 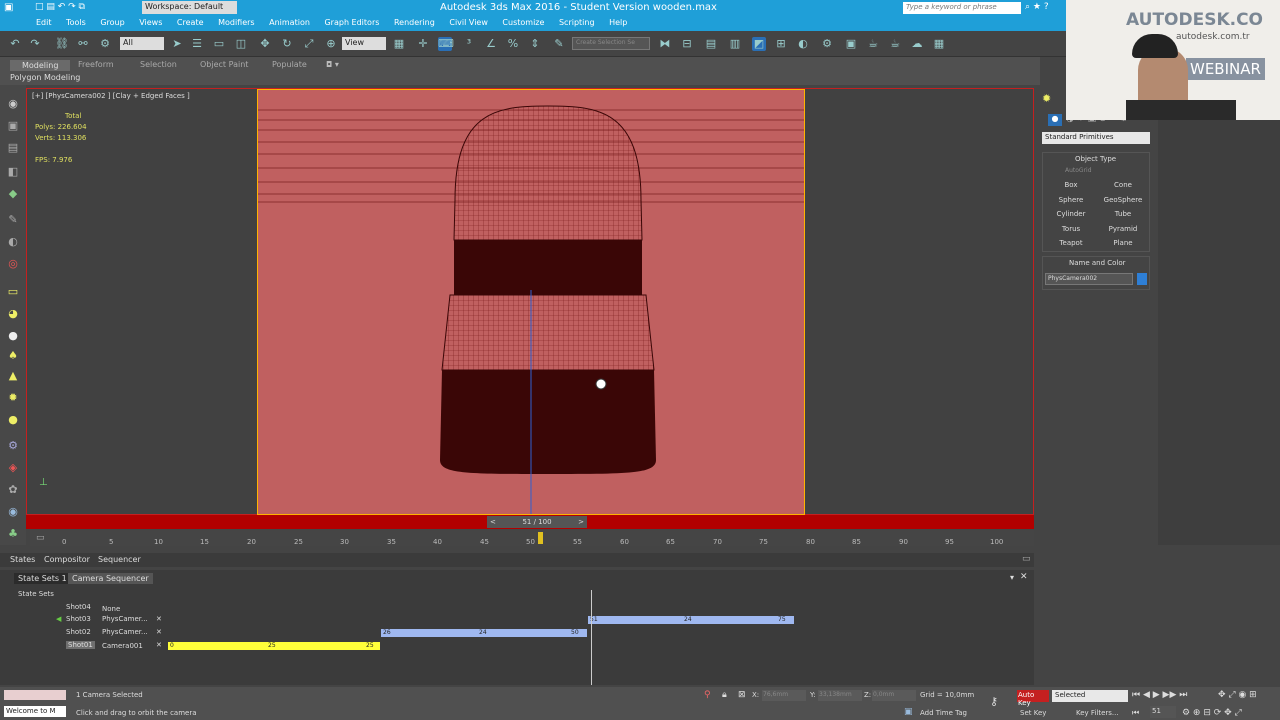 I want to click on keyboard-shortcut-toggle-icon: ⌨, so click(x=446, y=44).